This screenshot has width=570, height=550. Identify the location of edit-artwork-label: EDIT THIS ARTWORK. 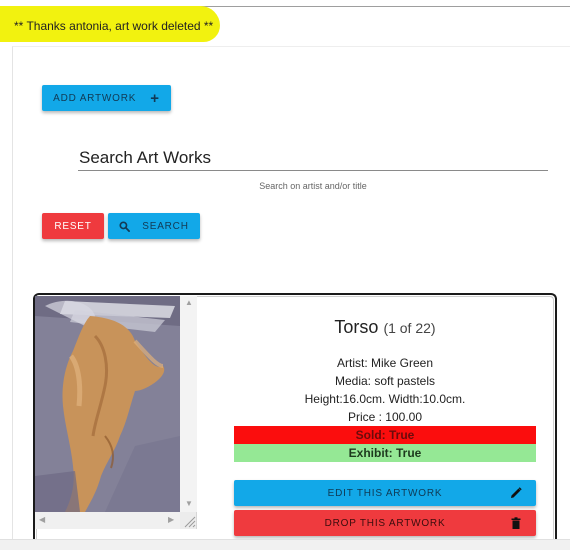
(385, 493).